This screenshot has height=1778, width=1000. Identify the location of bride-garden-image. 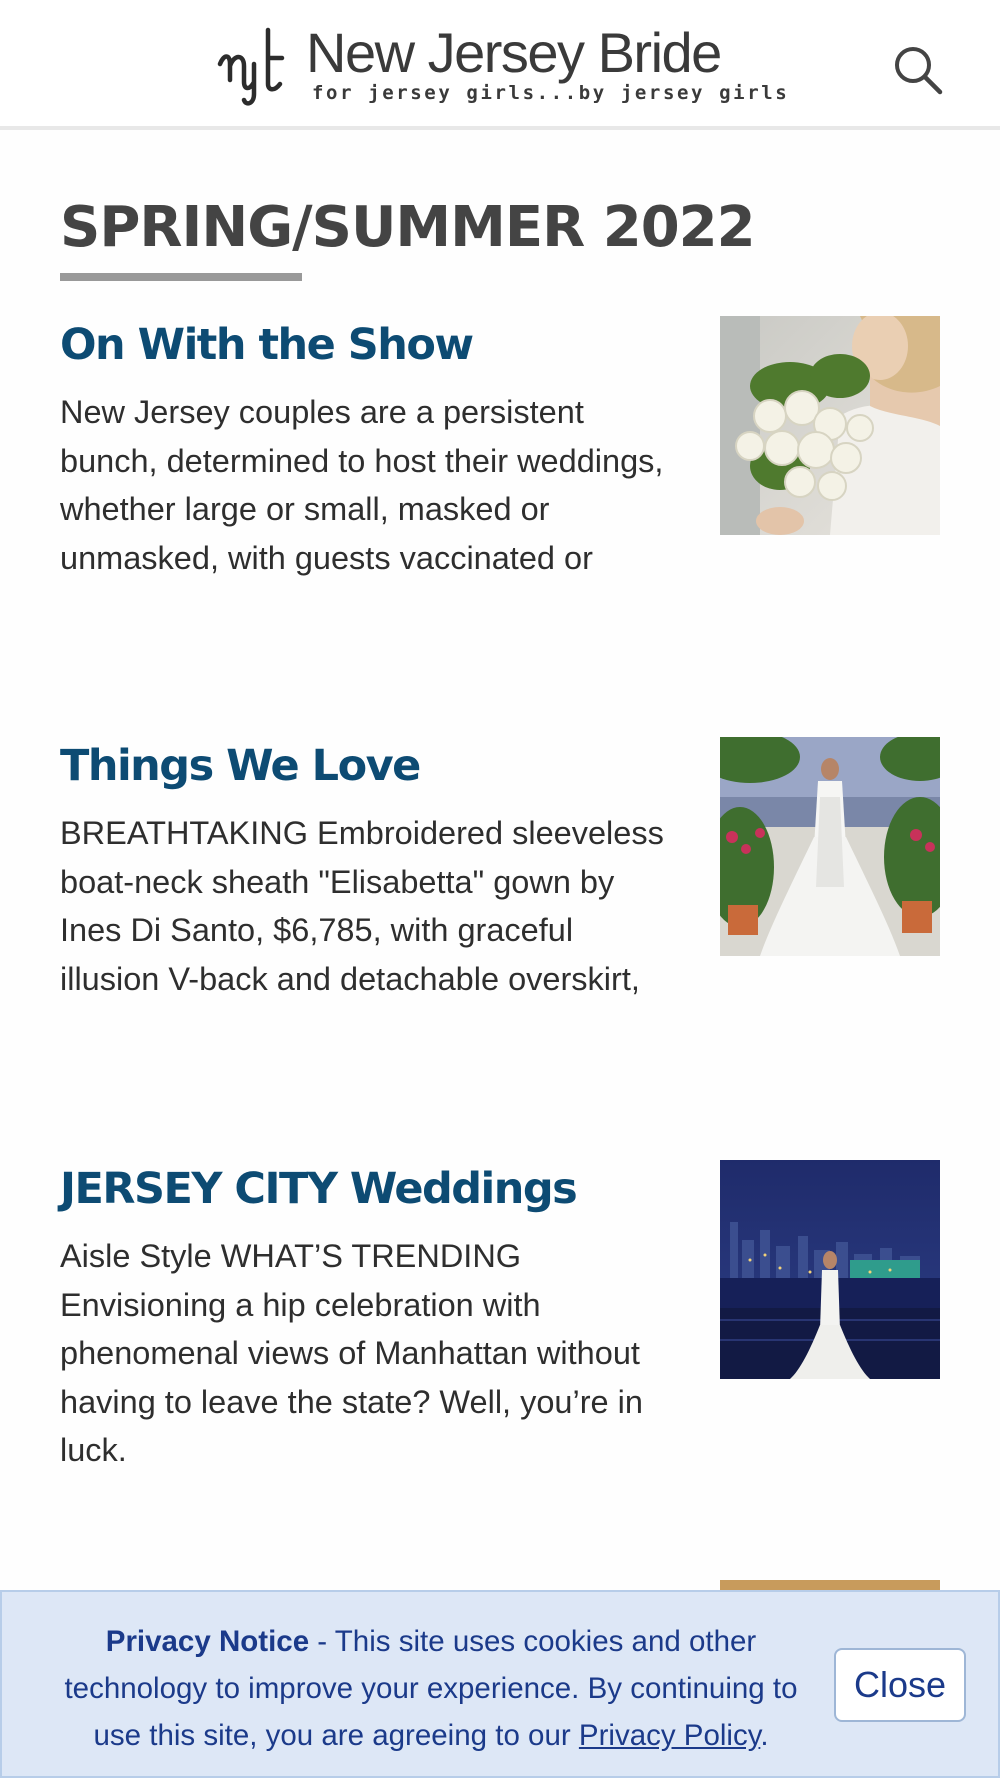
(830, 846).